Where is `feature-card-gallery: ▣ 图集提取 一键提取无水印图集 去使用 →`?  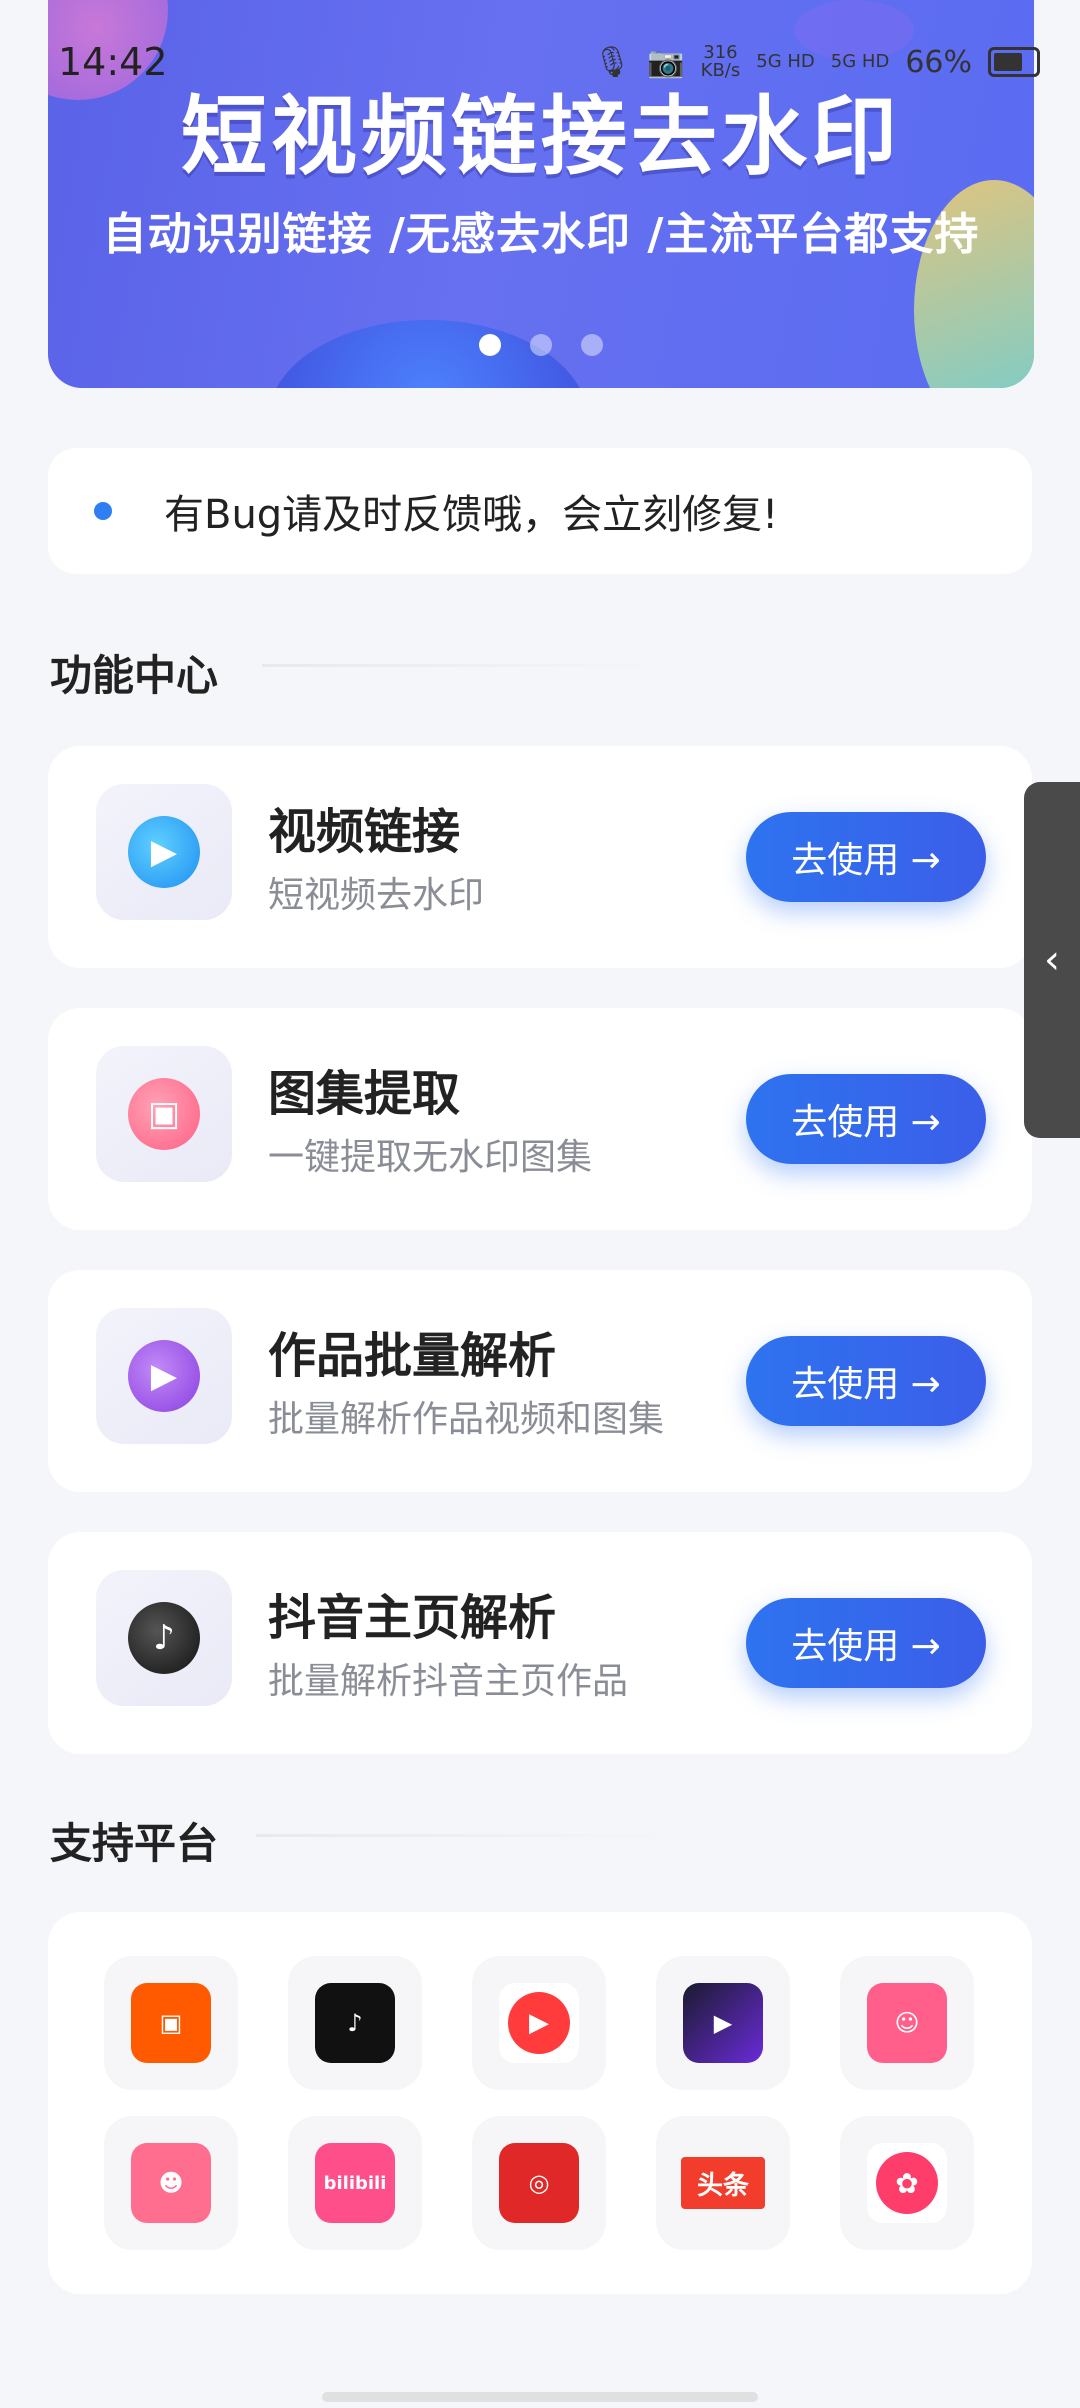
feature-card-gallery: ▣ 图集提取 一键提取无水印图集 去使用 → is located at coordinates (540, 1119).